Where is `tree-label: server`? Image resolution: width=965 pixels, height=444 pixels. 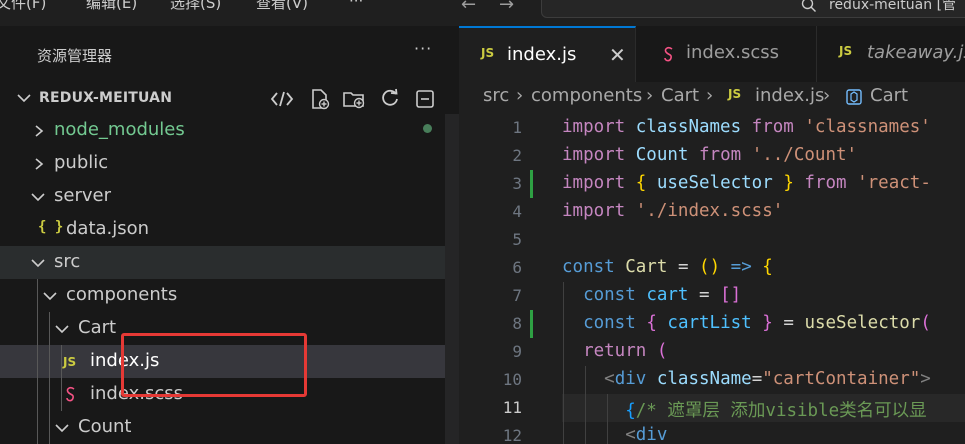
tree-label: server is located at coordinates (82, 195).